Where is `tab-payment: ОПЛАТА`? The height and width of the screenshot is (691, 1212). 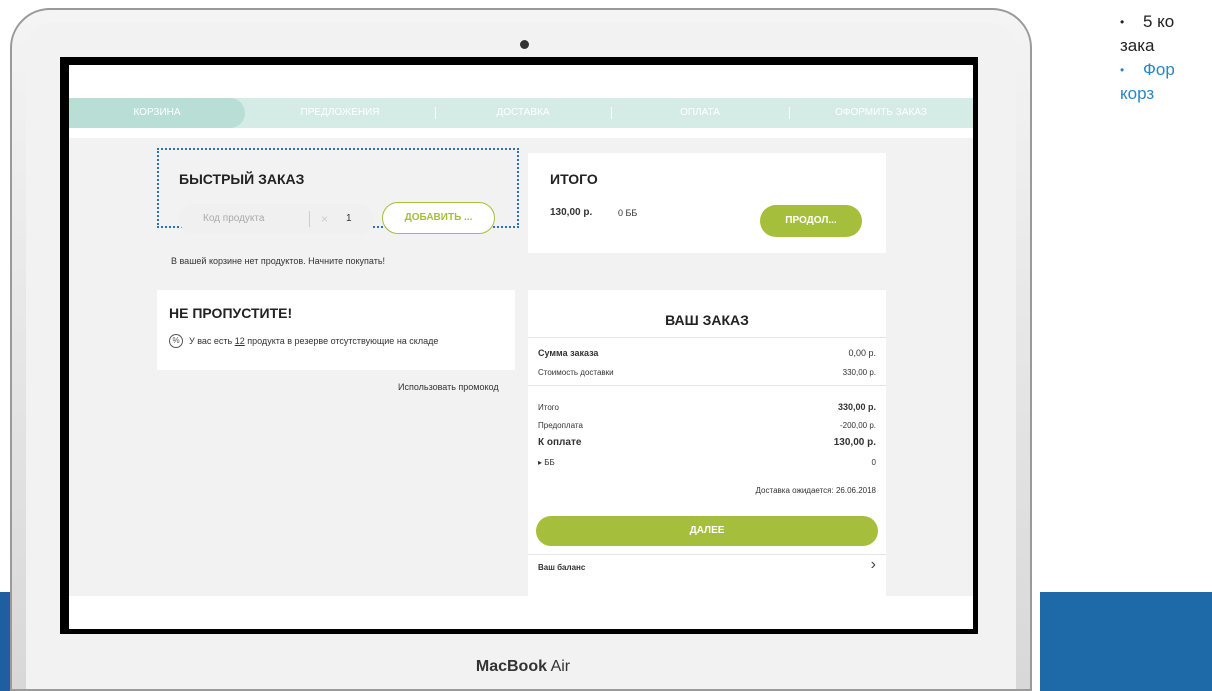
tab-payment: ОПЛАТА is located at coordinates (700, 113).